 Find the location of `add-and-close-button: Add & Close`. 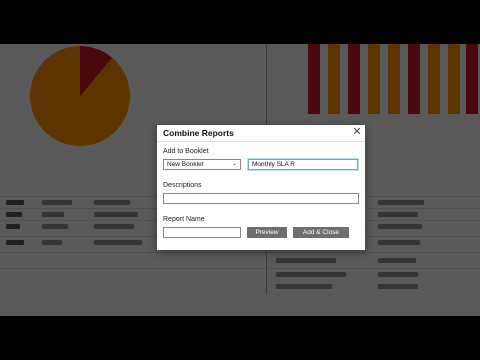

add-and-close-button: Add & Close is located at coordinates (321, 232).